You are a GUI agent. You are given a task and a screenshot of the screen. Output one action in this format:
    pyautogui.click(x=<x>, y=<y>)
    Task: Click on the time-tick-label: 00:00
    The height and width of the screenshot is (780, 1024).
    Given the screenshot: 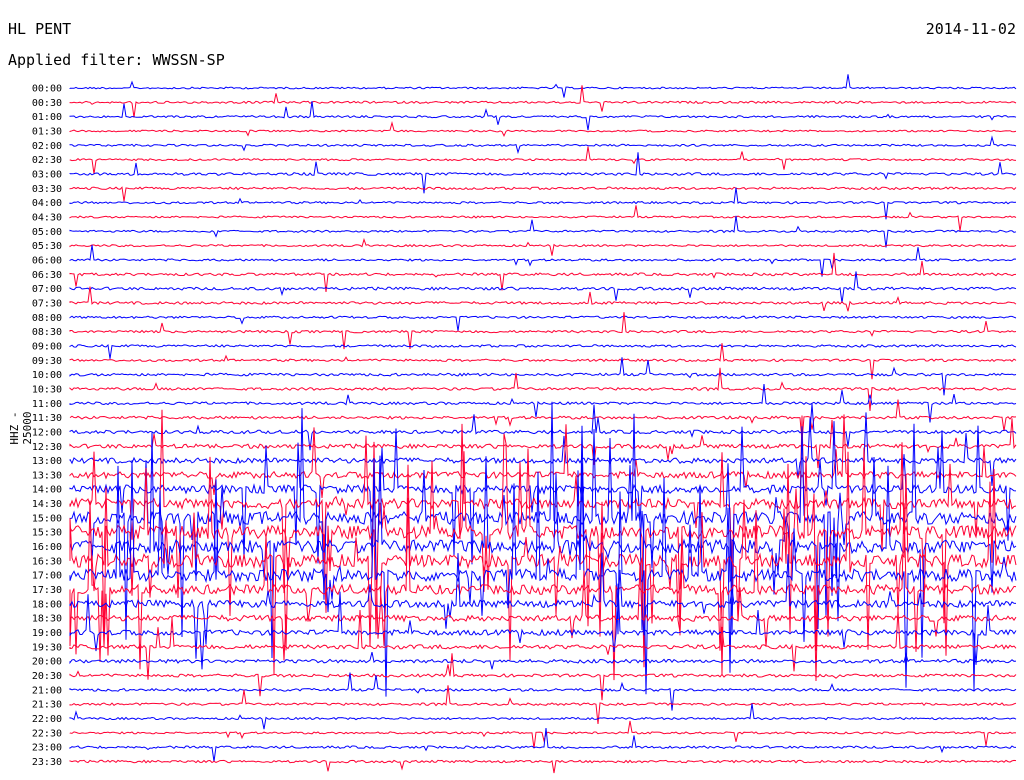 What is the action you would take?
    pyautogui.click(x=47, y=89)
    